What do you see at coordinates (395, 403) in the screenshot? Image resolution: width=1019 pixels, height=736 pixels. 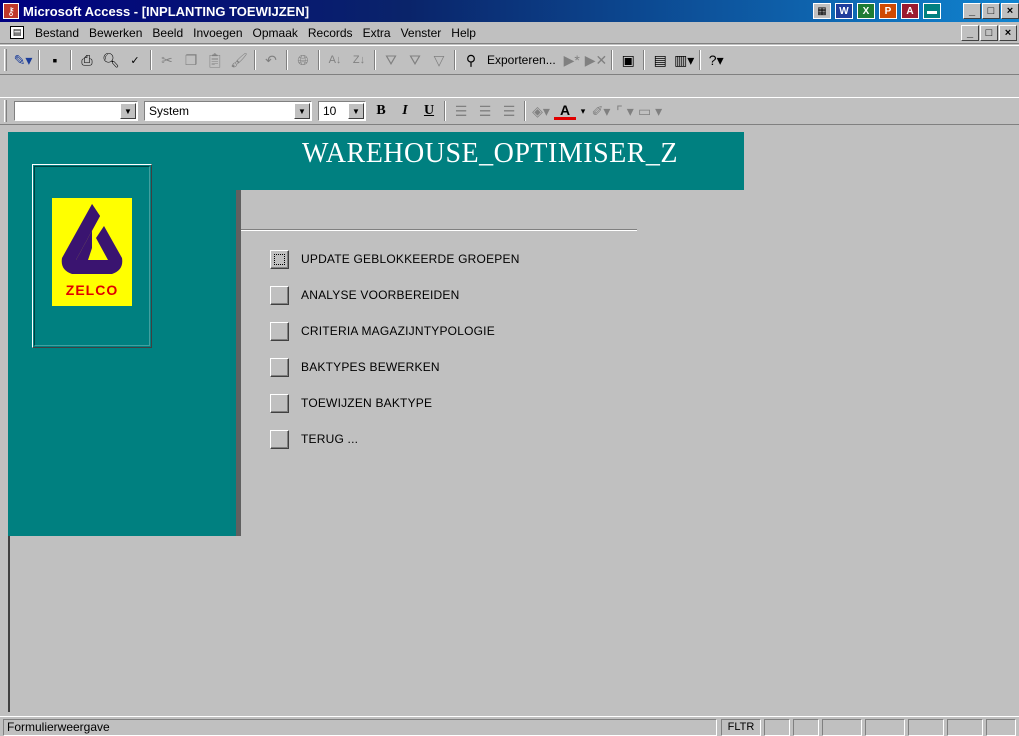 I see `menu-option: TOEWIJZEN BAKTYPE` at bounding box center [395, 403].